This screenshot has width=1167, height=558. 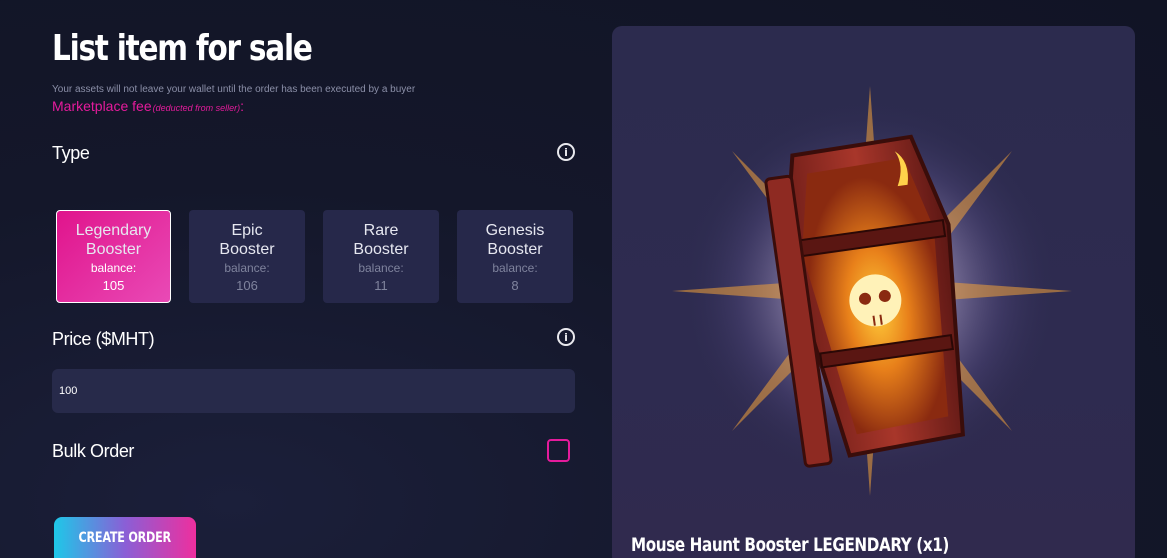 I want to click on bulk-order-label: Bulk Order, so click(x=93, y=451).